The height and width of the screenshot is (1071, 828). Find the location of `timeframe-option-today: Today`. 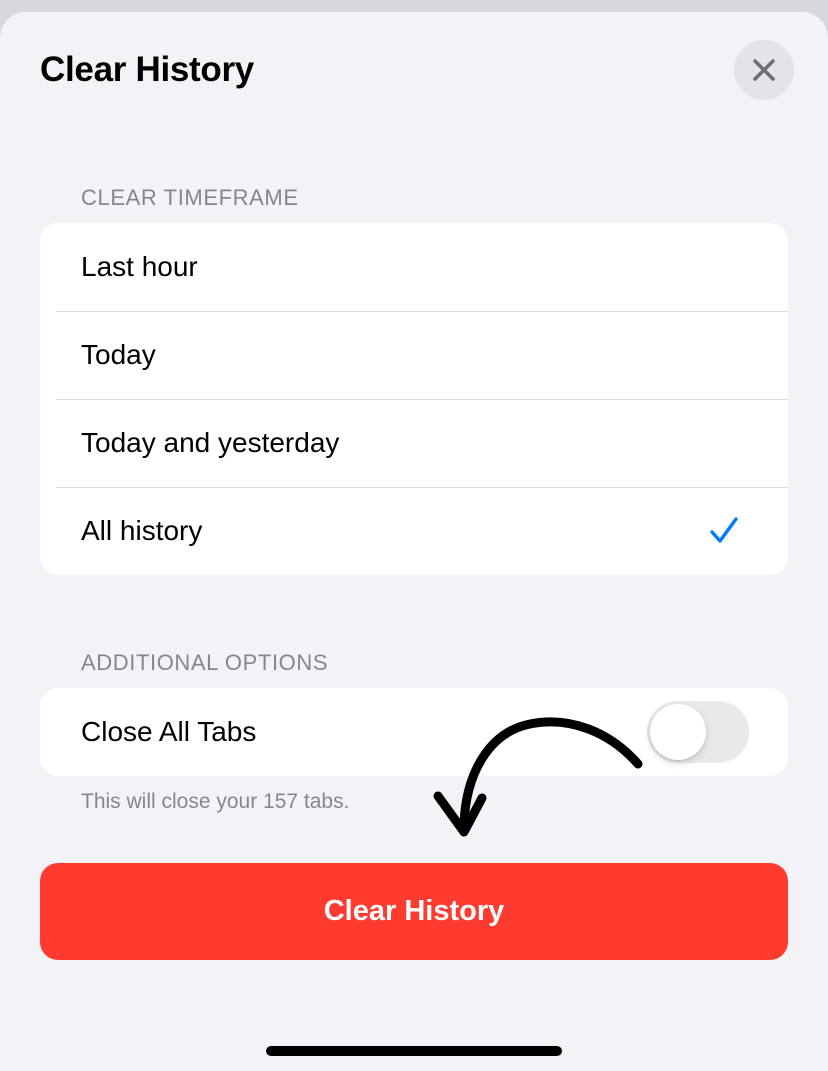

timeframe-option-today: Today is located at coordinates (414, 355).